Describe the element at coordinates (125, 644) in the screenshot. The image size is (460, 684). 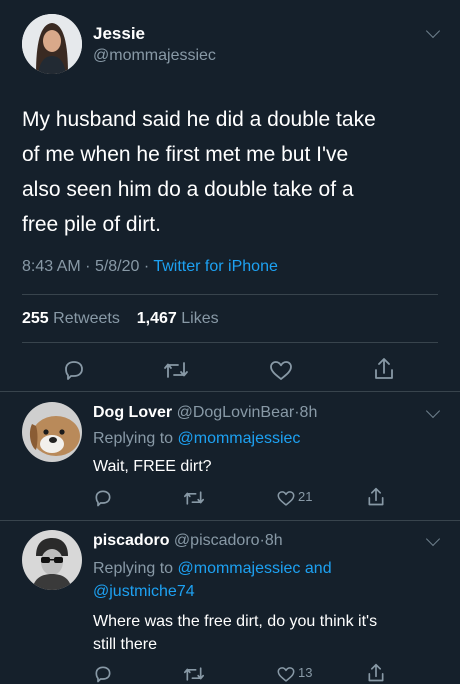
I see `reply-text-line: still there` at that location.